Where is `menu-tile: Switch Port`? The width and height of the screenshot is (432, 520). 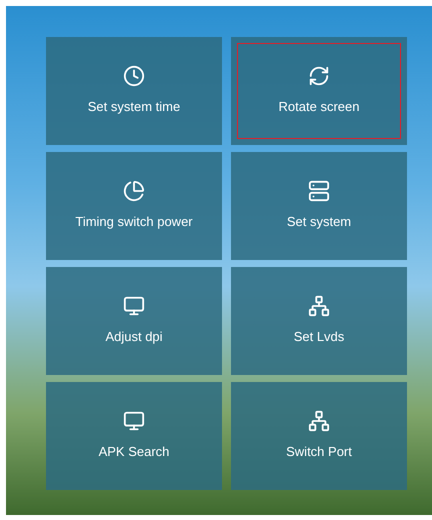
menu-tile: Switch Port is located at coordinates (319, 436).